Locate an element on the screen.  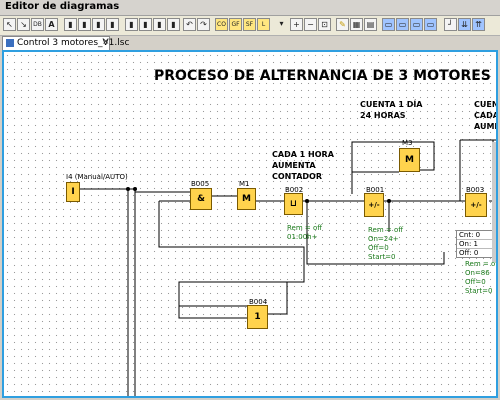
zoom-out-icon: − is located at coordinates (310, 24).